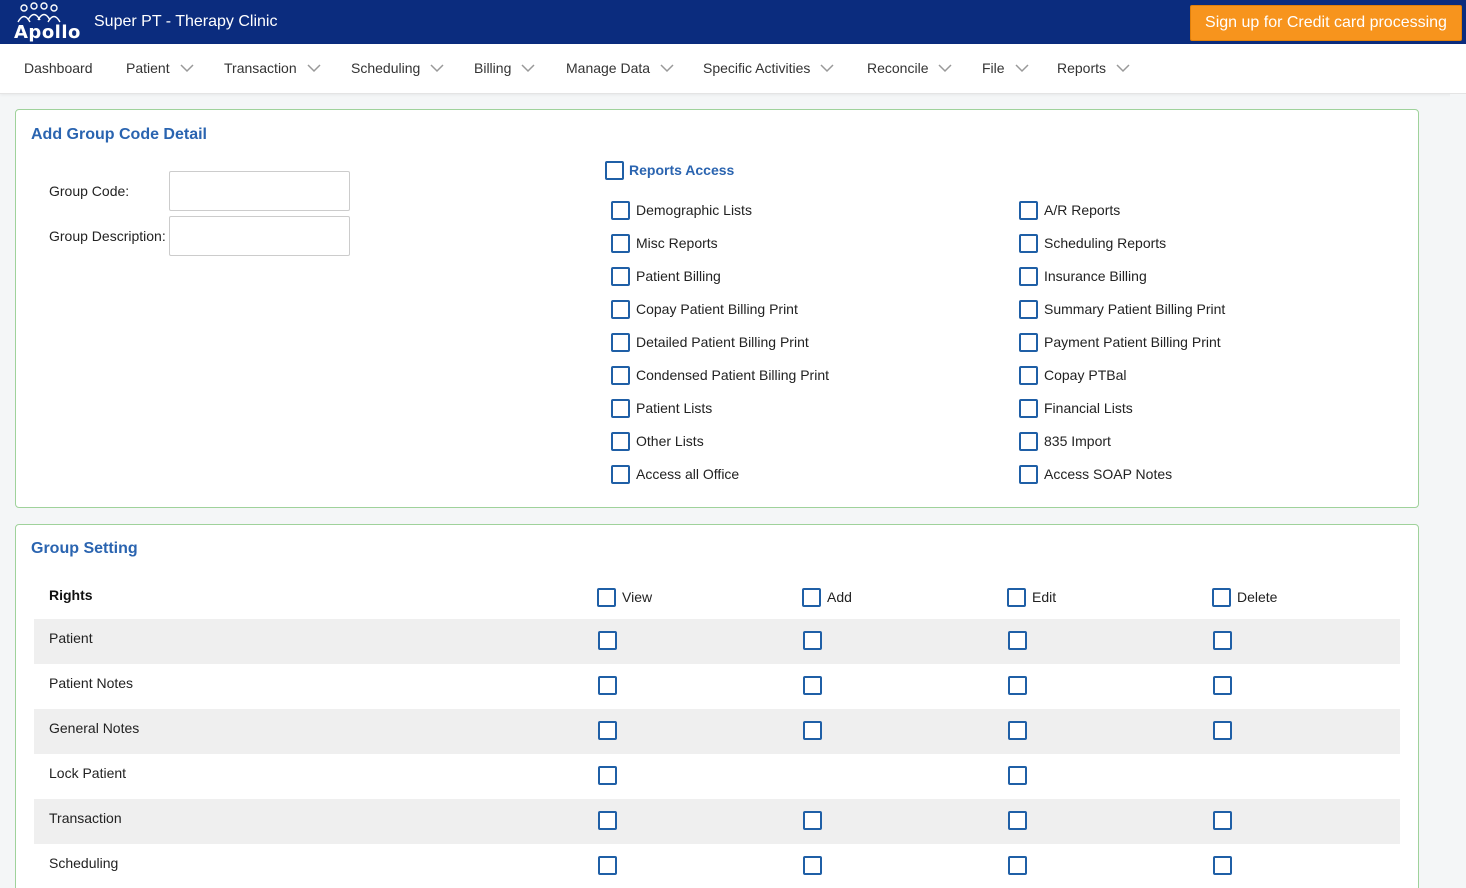 This screenshot has width=1466, height=888. I want to click on option-demographic-lists-checkbox, so click(620, 210).